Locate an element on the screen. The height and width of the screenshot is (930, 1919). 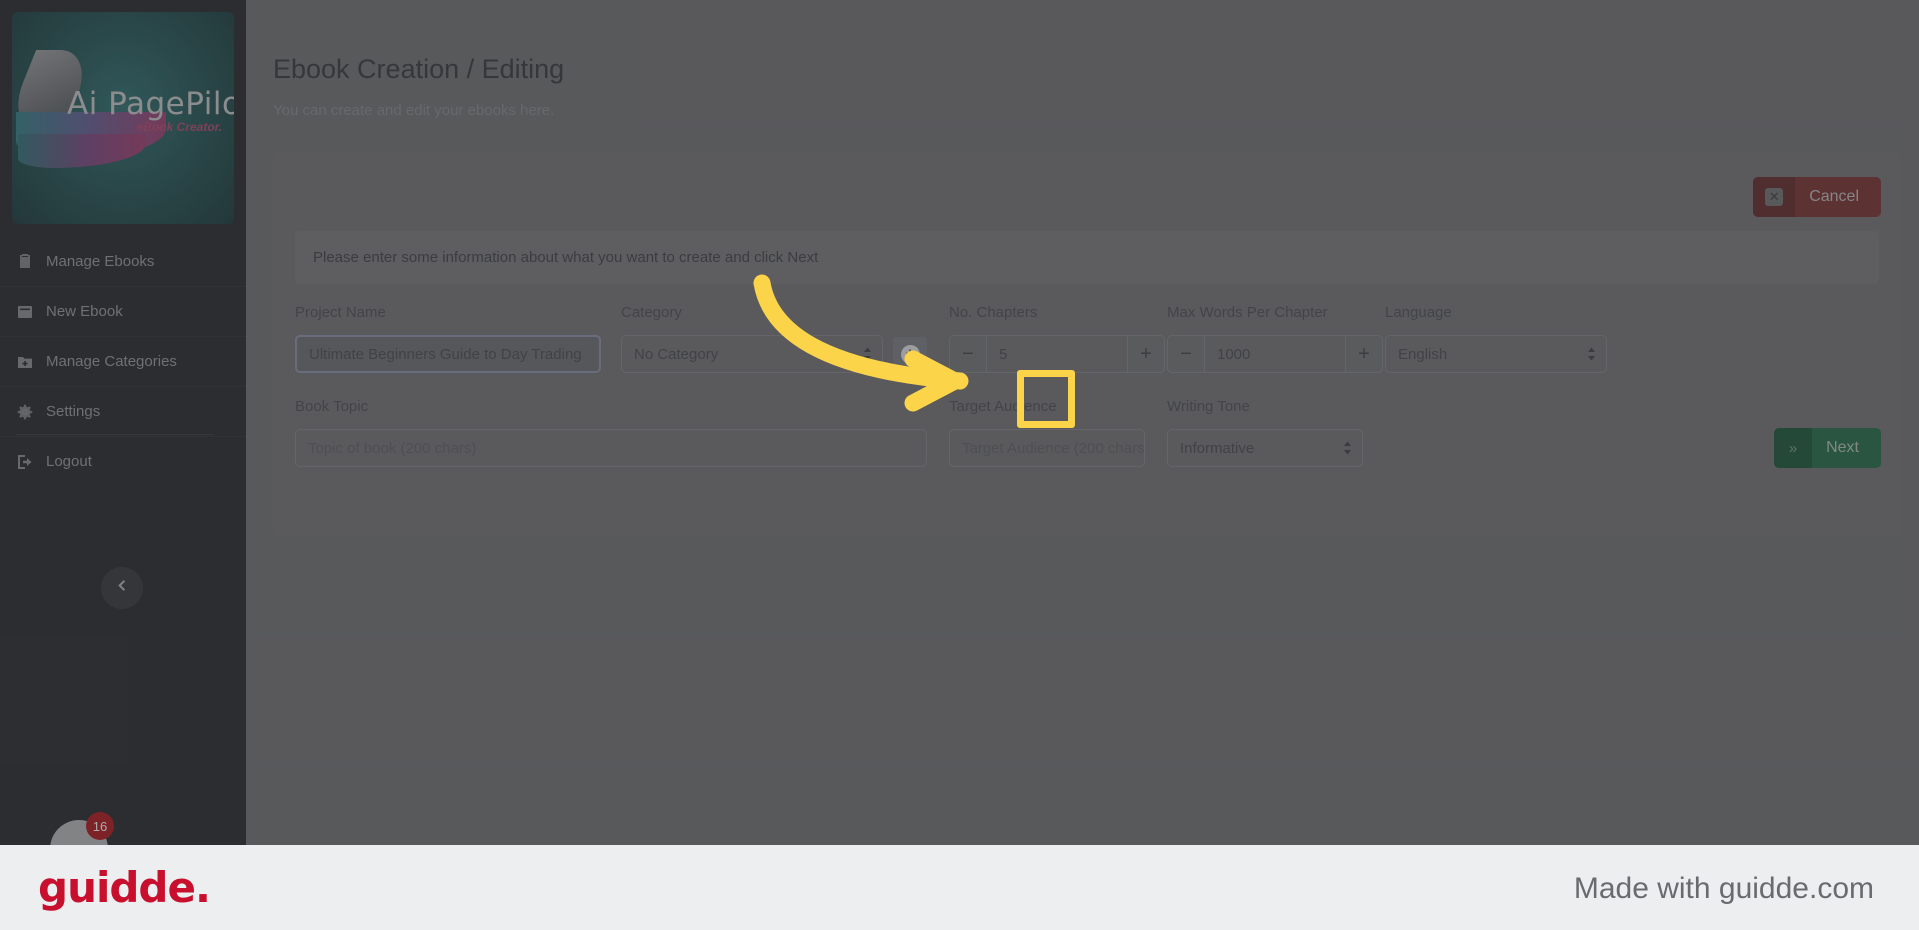
no-chapters-label: No. Chapters is located at coordinates (993, 312).